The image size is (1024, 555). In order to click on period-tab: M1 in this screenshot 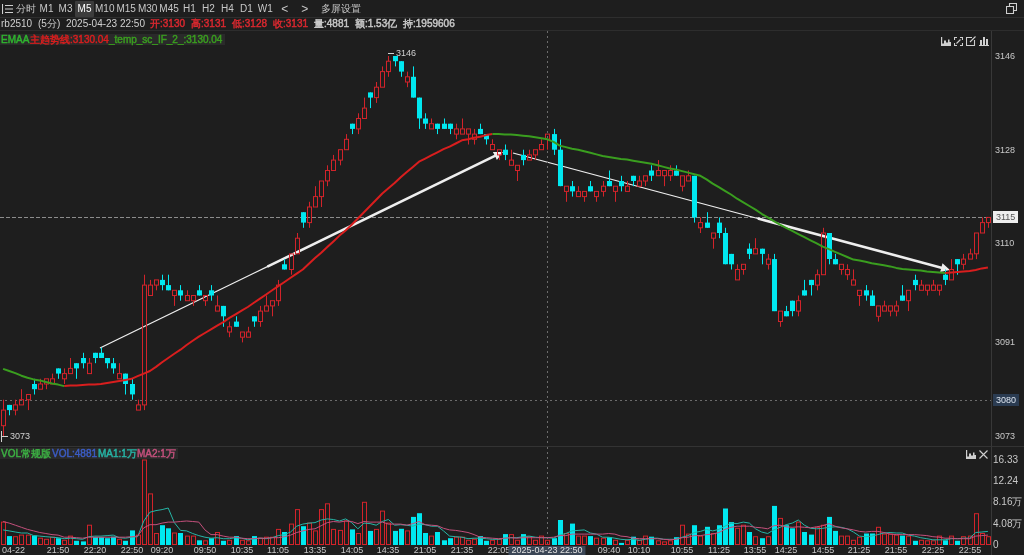, I will do `click(46, 8)`.